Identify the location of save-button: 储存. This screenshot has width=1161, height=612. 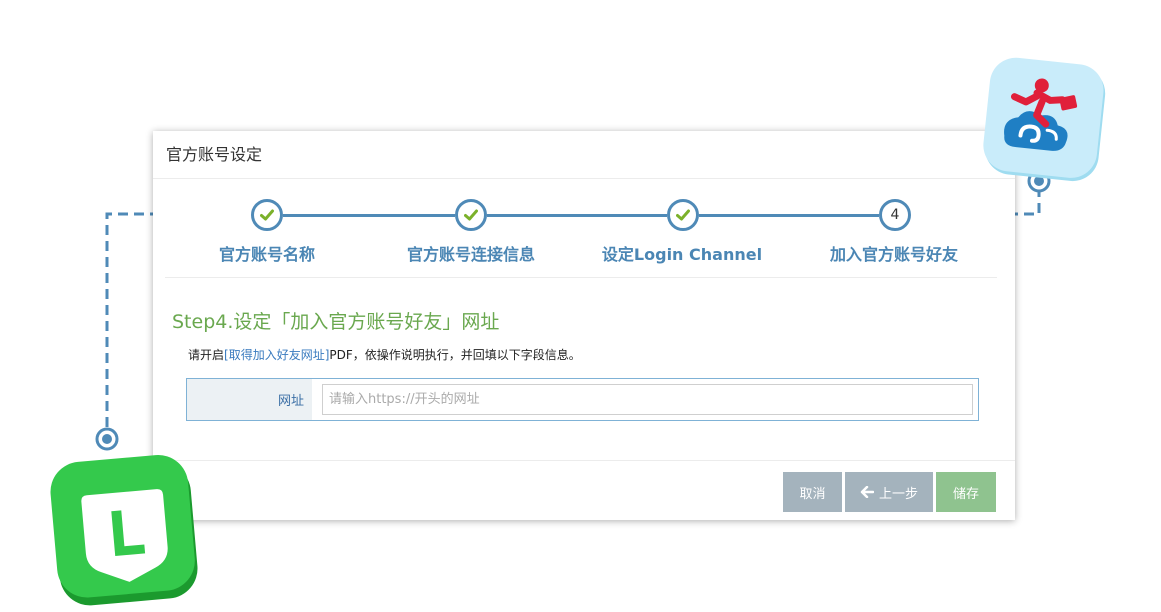
(966, 492).